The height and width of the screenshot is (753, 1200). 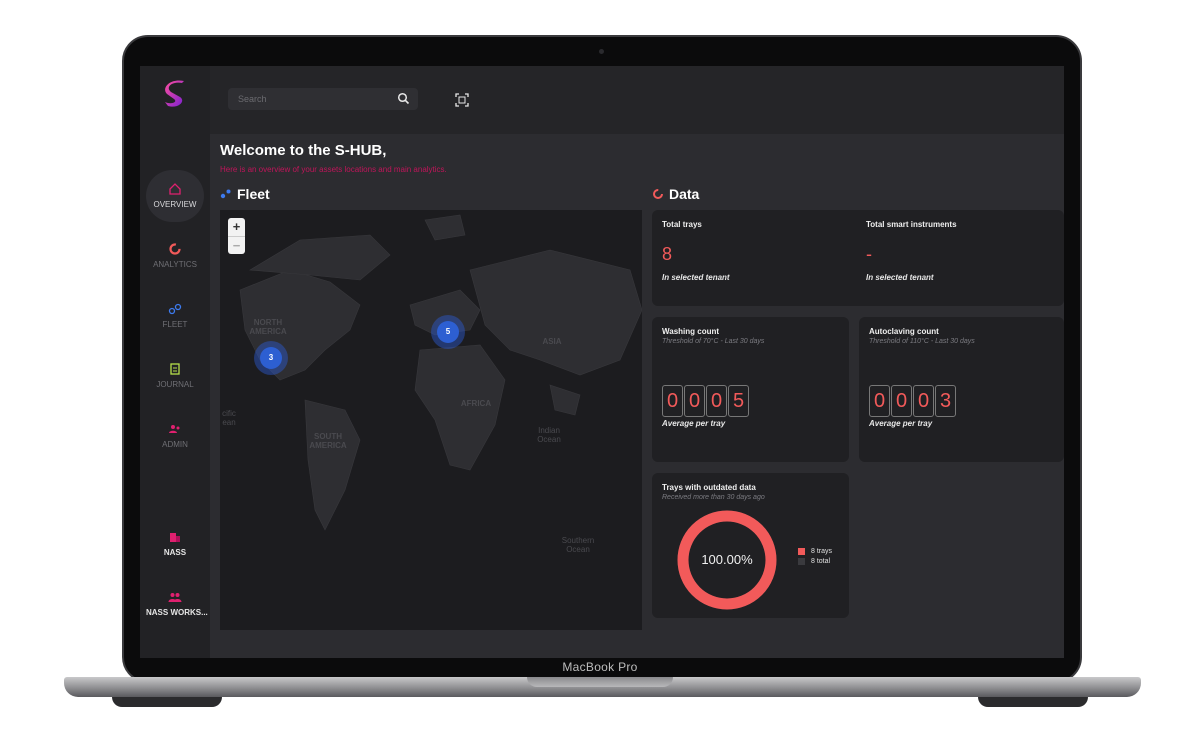 I want to click on total-trays-value: 8, so click(x=667, y=254).